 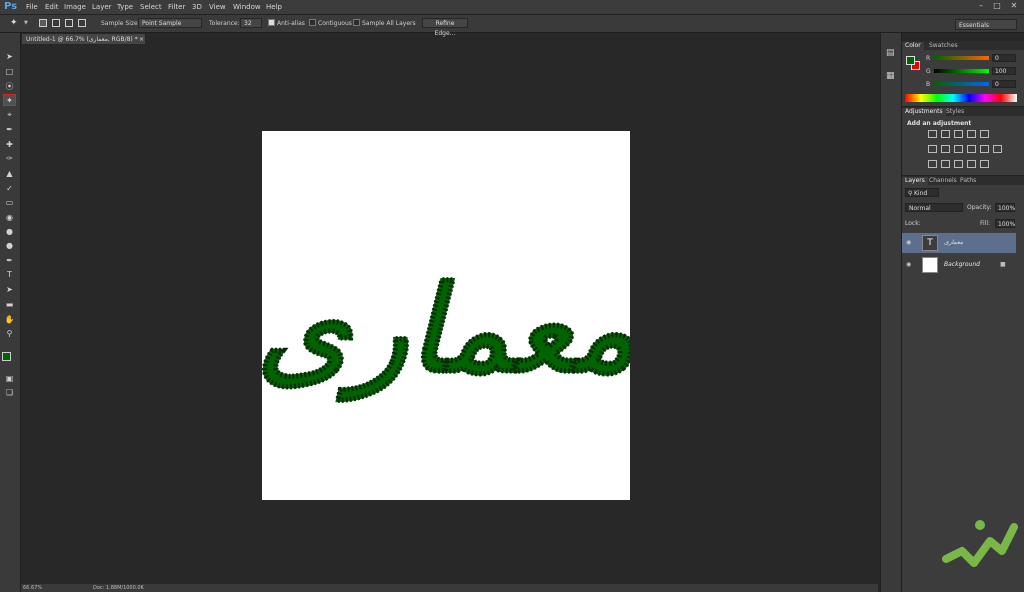 What do you see at coordinates (955, 112) in the screenshot?
I see `tab-styles: Styles` at bounding box center [955, 112].